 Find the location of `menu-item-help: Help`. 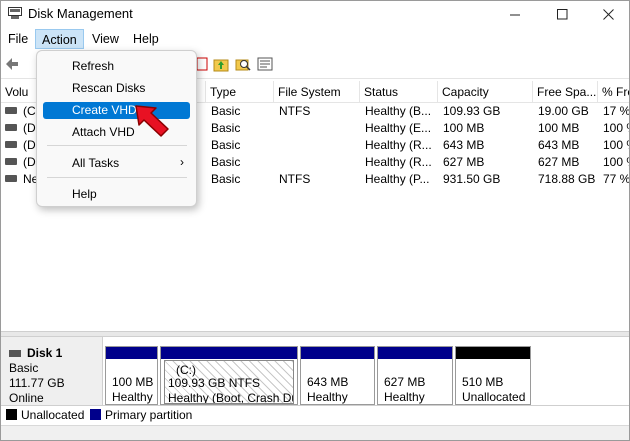

menu-item-help: Help is located at coordinates (116, 194).